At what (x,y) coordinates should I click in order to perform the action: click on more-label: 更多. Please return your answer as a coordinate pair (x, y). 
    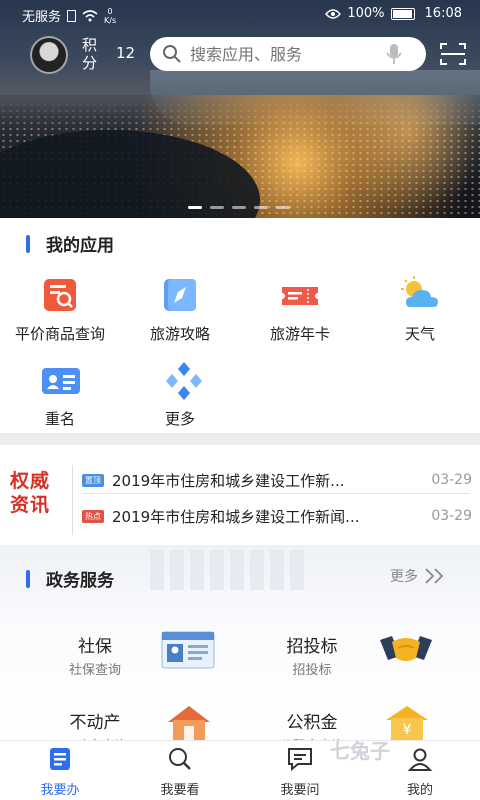
    Looking at the image, I should click on (404, 577).